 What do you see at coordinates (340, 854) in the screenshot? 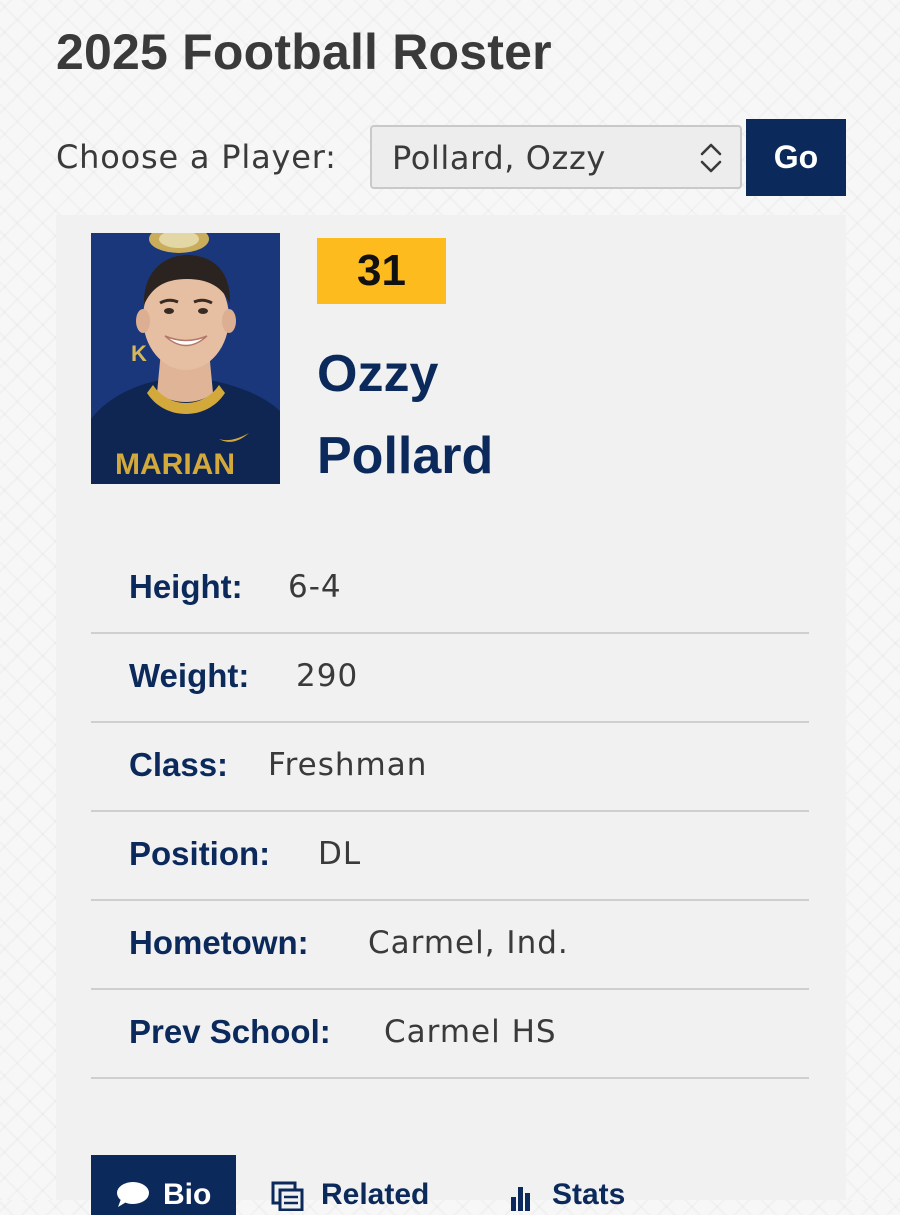
I see `attribute-value: DL` at bounding box center [340, 854].